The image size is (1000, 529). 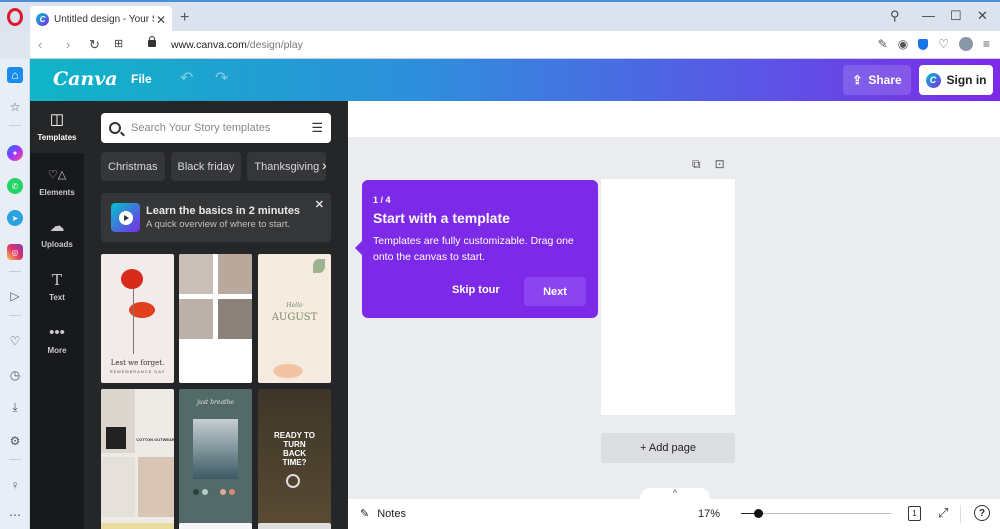 I want to click on tab-close-icon: ✕, so click(x=161, y=20).